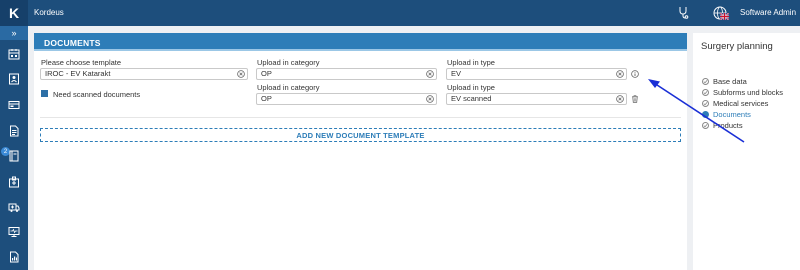 The height and width of the screenshot is (270, 800). What do you see at coordinates (696, 111) in the screenshot?
I see `annotation-arrow` at bounding box center [696, 111].